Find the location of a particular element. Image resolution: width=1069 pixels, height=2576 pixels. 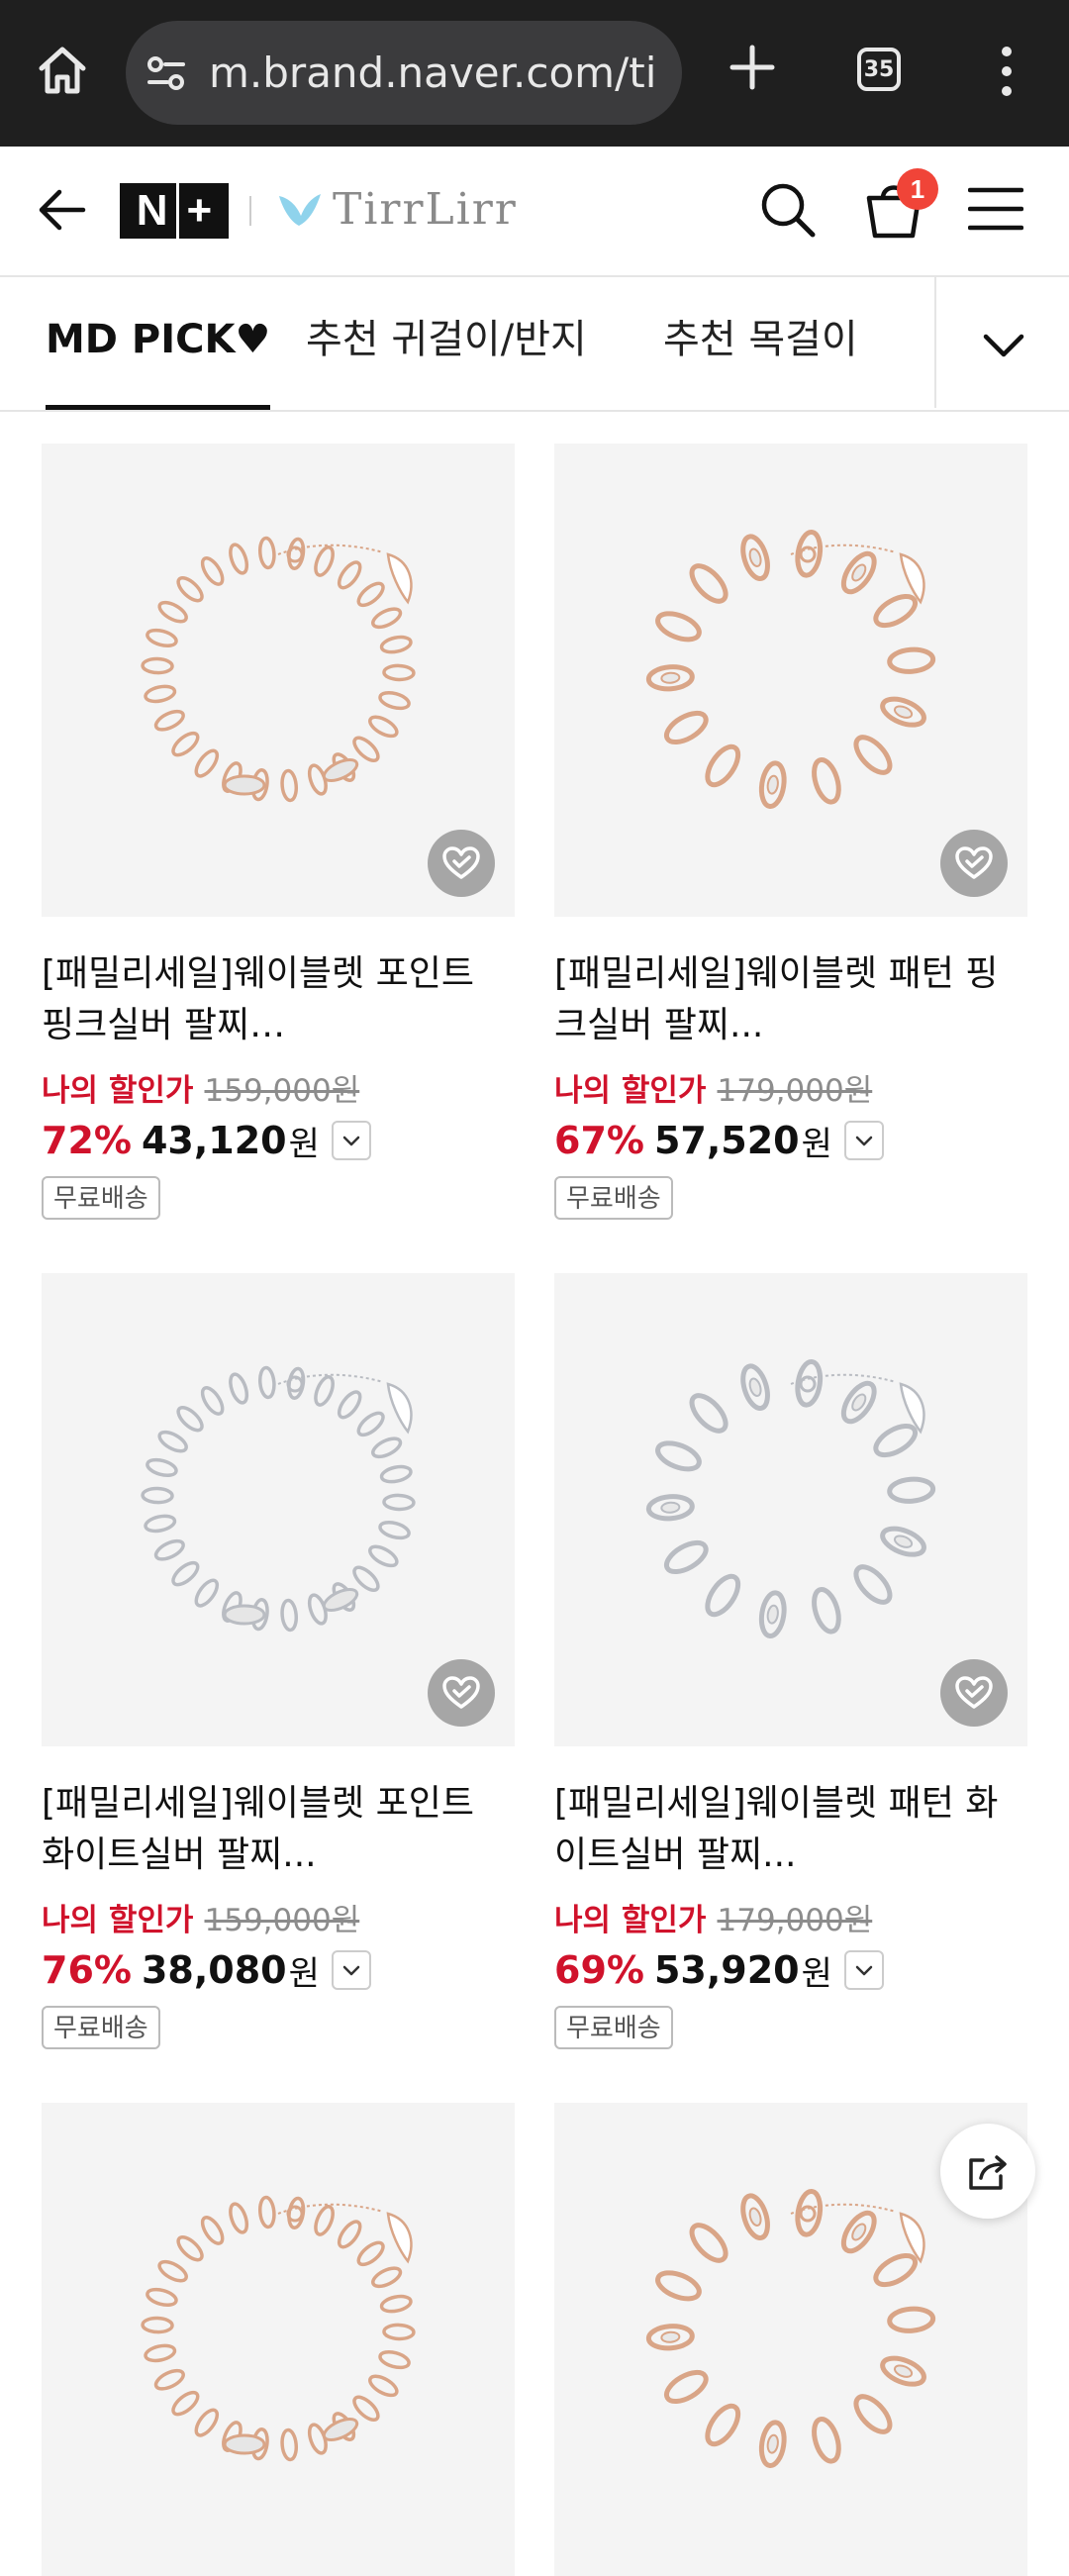

sale-price-row: 72% 43,120 원 is located at coordinates (206, 1140).